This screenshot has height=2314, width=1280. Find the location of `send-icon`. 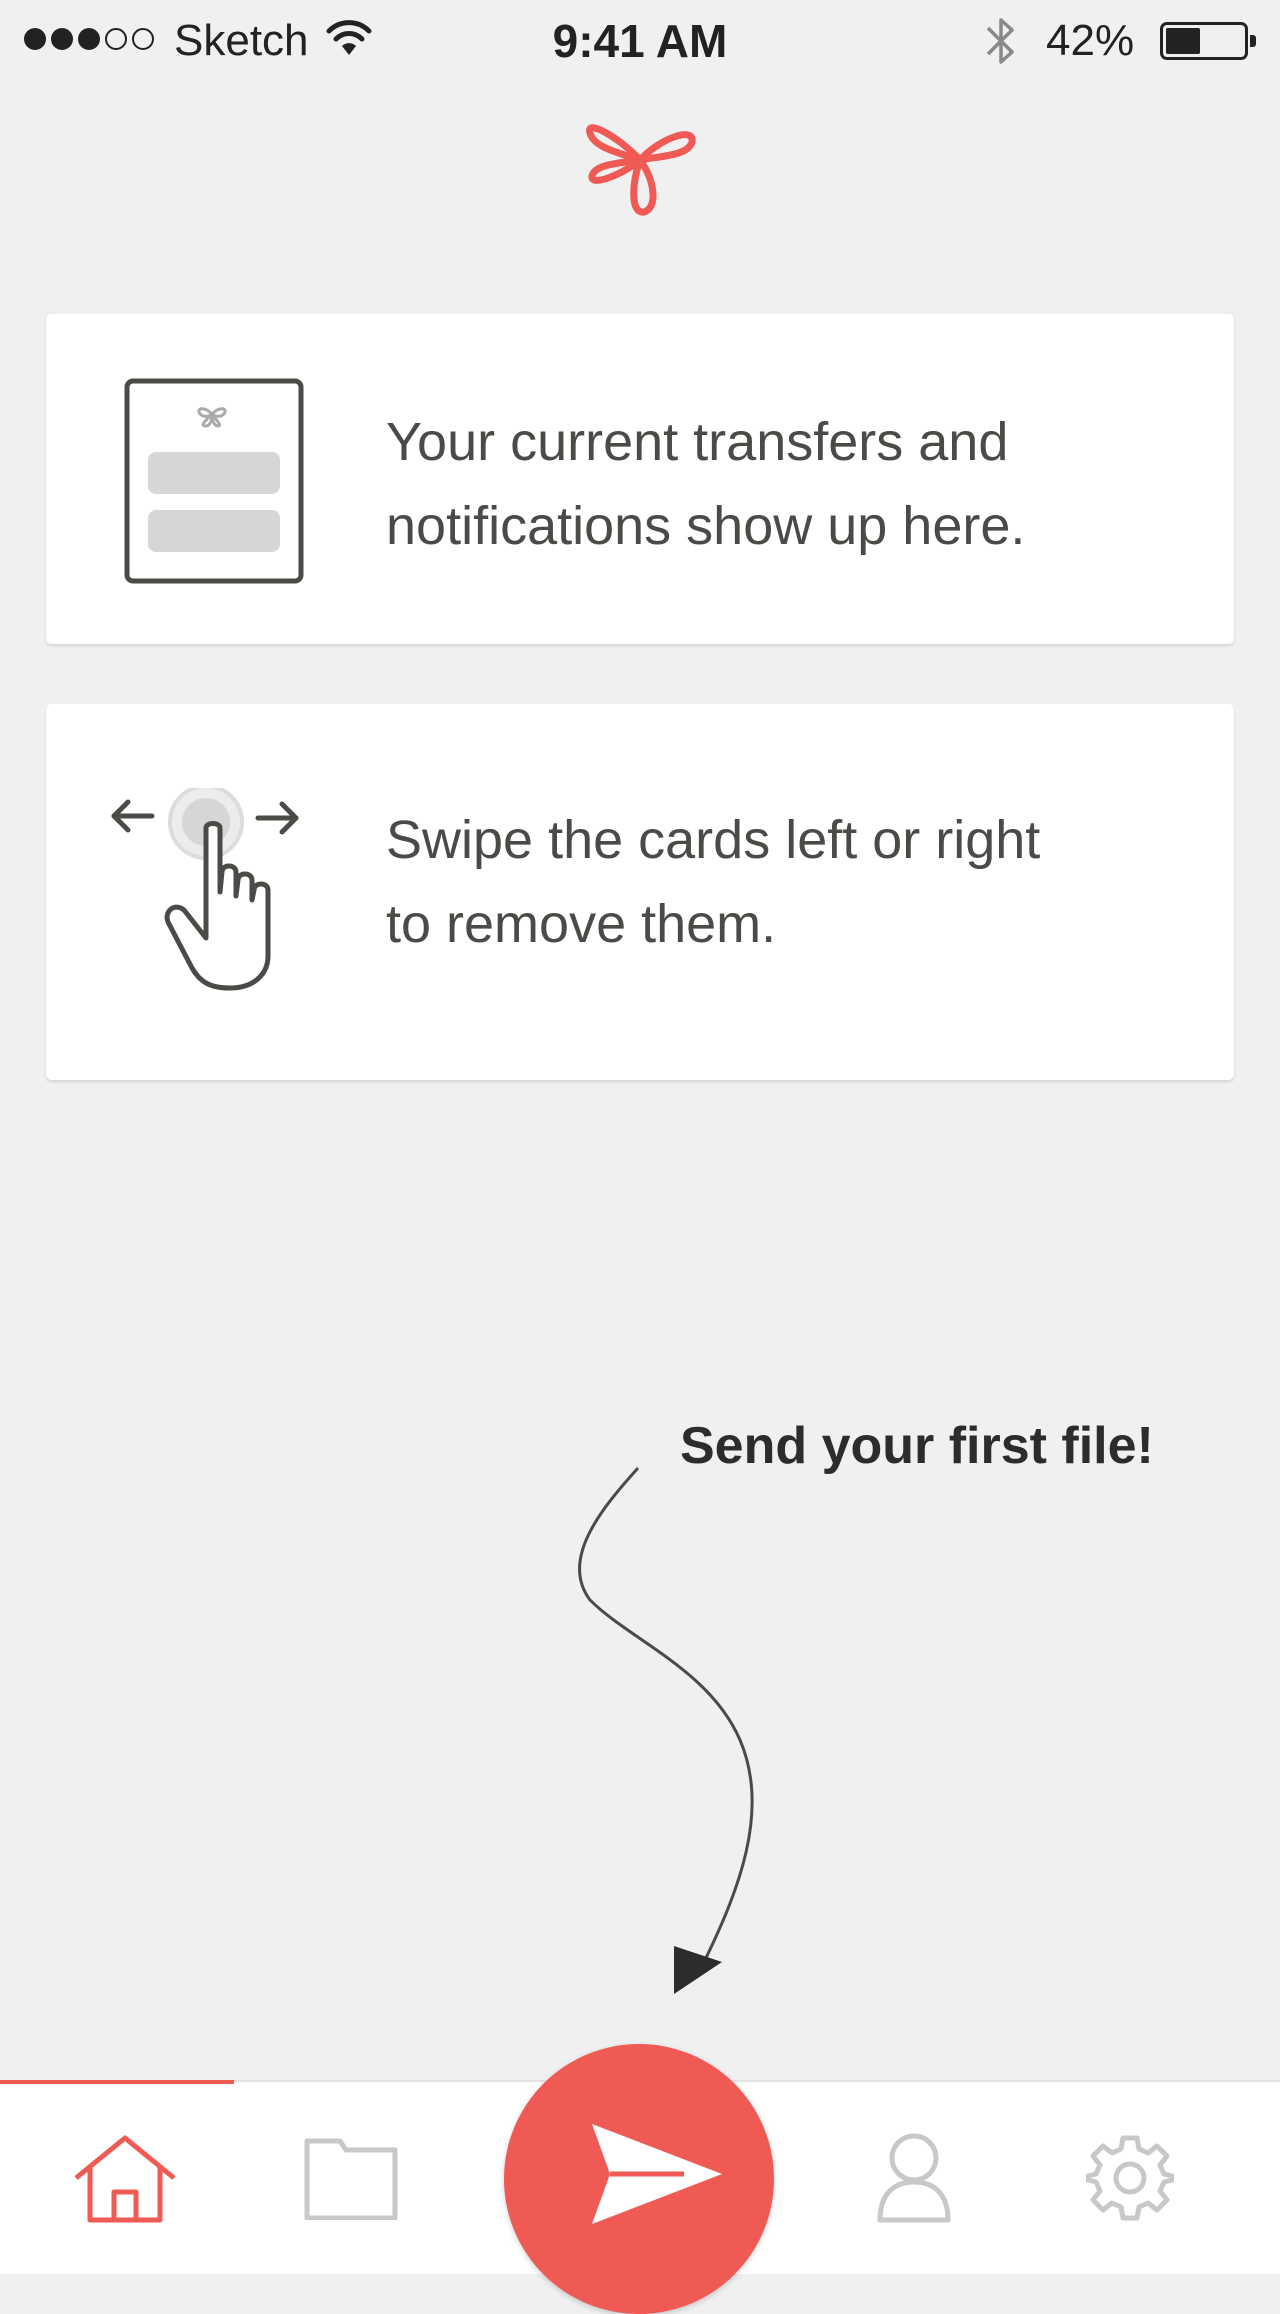

send-icon is located at coordinates (657, 2174).